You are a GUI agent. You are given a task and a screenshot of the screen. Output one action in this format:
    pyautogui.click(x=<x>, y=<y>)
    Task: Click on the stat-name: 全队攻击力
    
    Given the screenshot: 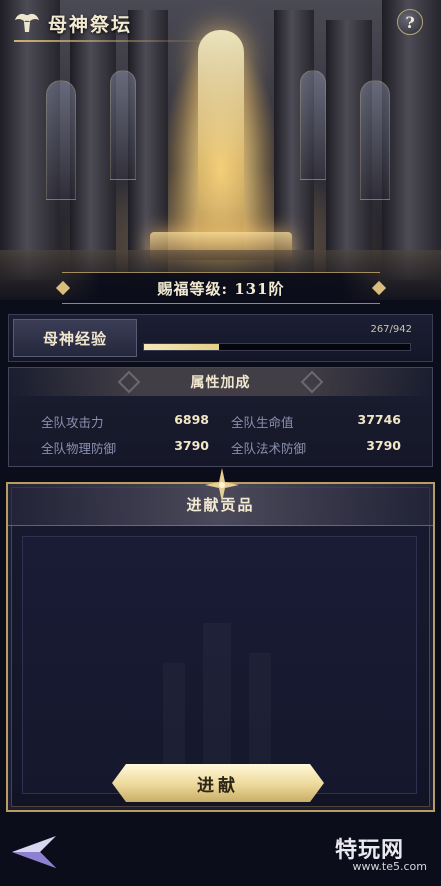 What is the action you would take?
    pyautogui.click(x=72, y=422)
    